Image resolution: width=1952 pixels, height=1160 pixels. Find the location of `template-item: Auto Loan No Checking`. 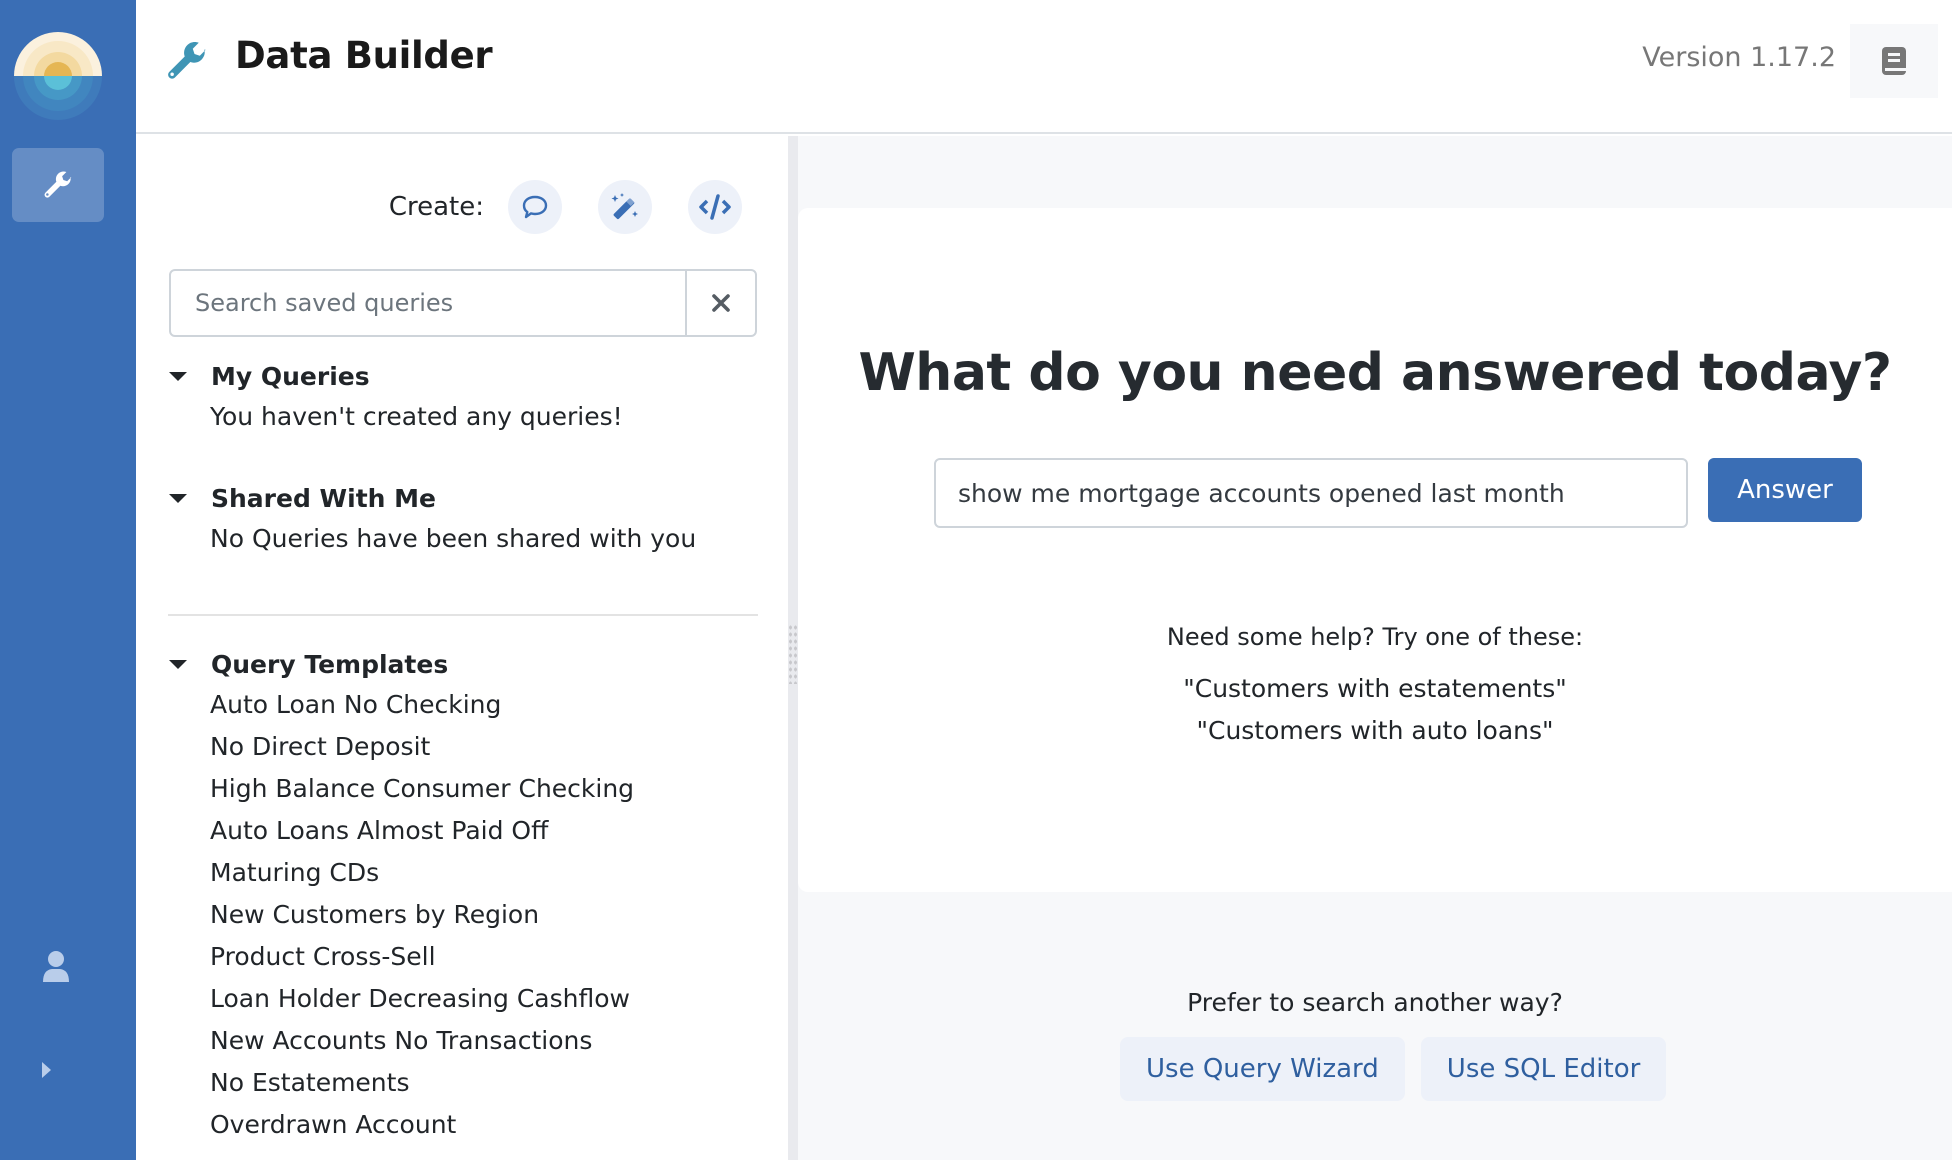

template-item: Auto Loan No Checking is located at coordinates (489, 705).